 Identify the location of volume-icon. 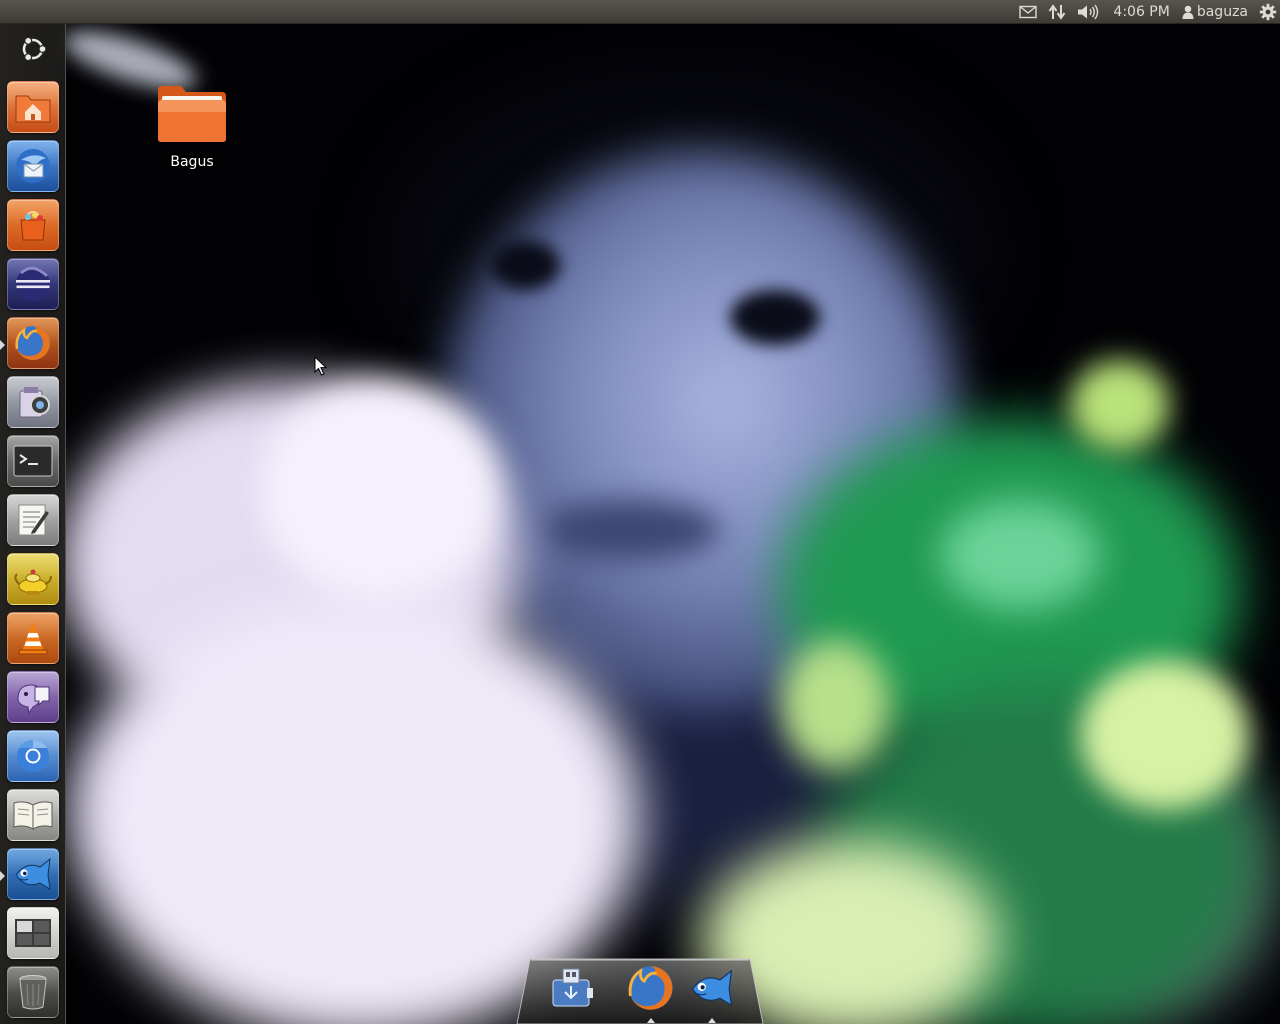
(1088, 12).